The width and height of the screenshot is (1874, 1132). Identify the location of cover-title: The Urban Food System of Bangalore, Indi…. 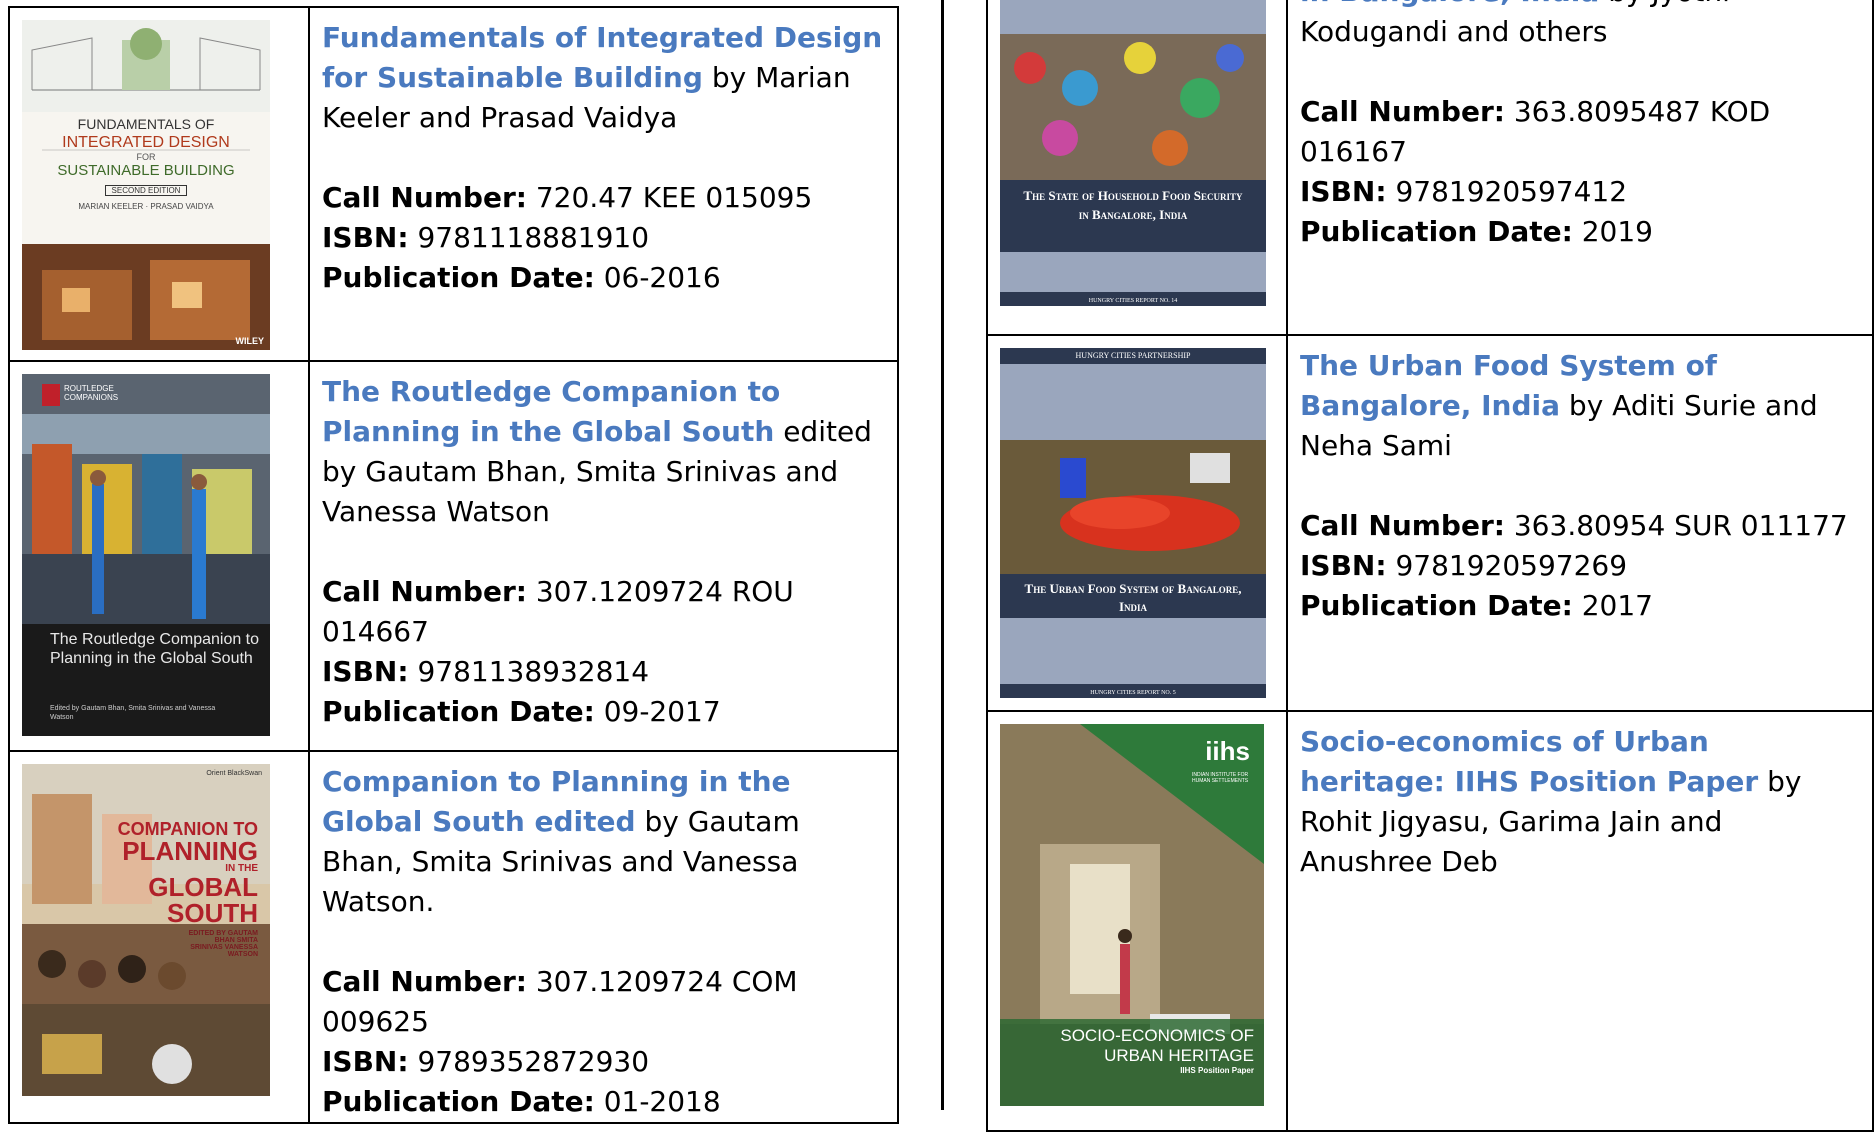
(1133, 597).